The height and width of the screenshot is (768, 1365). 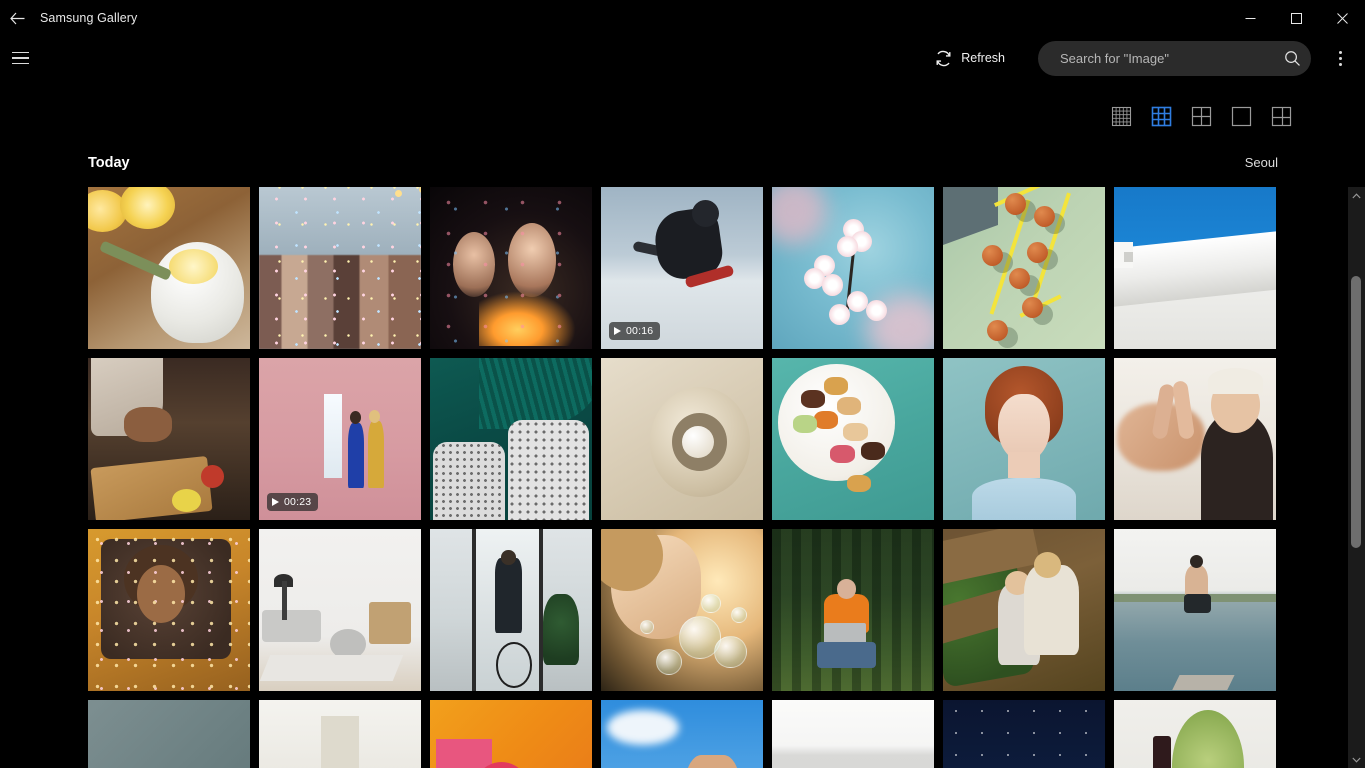 I want to click on search-submit-button, so click(x=1292, y=58).